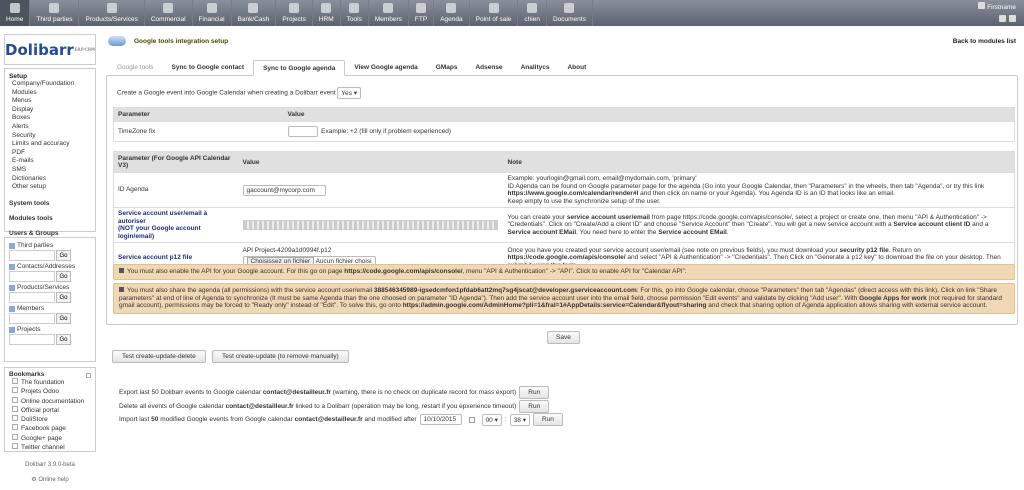 The image size is (1024, 490). I want to click on setup-item: Alerts, so click(50, 127).